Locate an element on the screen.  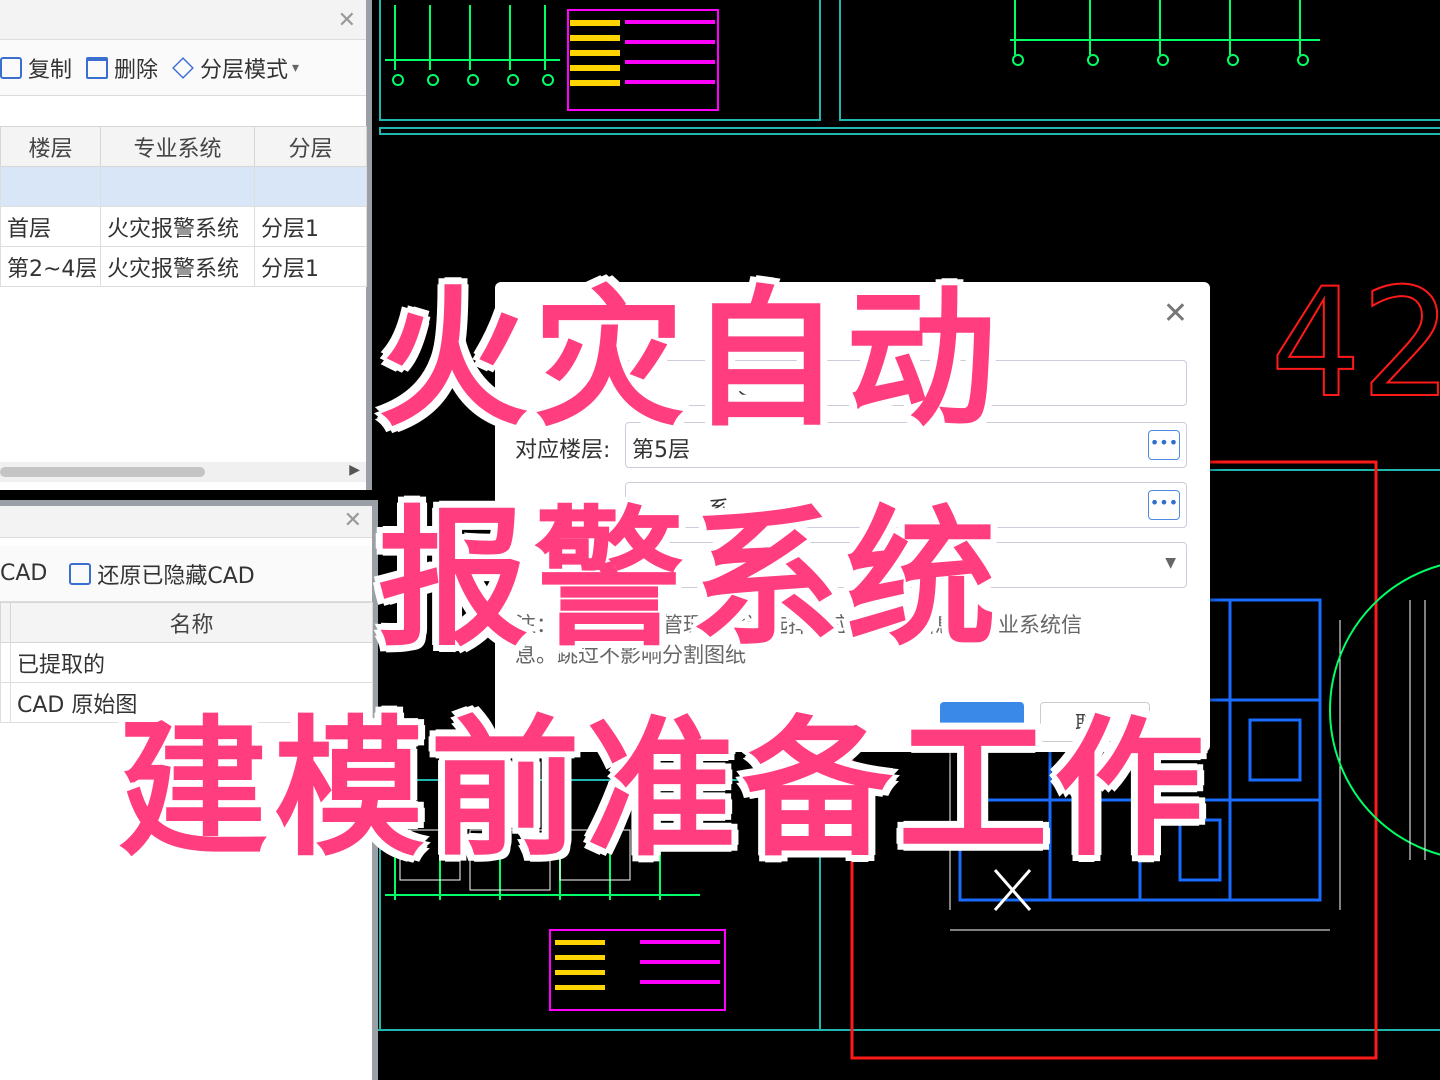
layer-mode-label: 分层模式 is located at coordinates (244, 70).